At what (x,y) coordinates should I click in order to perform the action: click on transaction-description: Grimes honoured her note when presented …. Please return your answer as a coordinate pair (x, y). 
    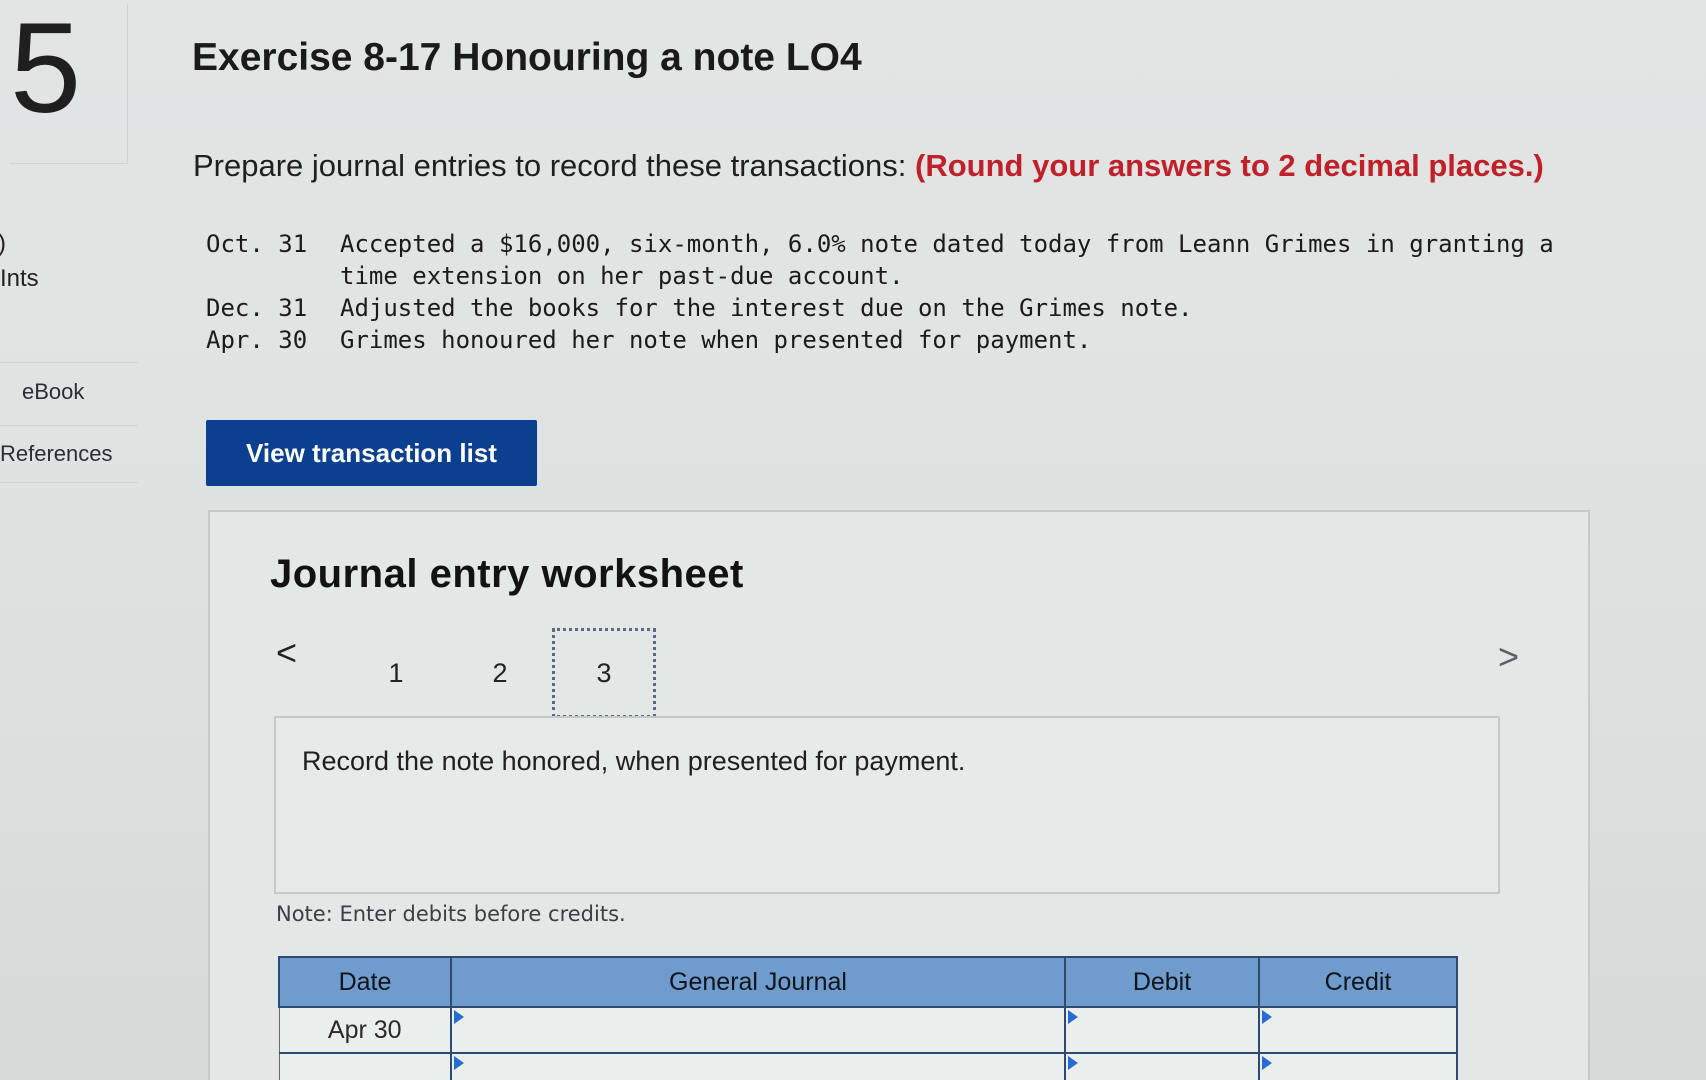
    Looking at the image, I should click on (716, 340).